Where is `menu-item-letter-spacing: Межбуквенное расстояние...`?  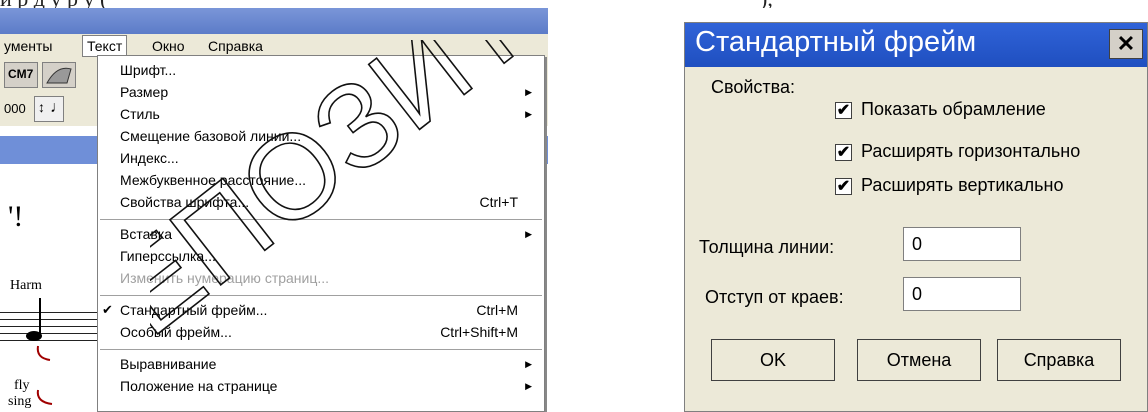 menu-item-letter-spacing: Межбуквенное расстояние... is located at coordinates (321, 180).